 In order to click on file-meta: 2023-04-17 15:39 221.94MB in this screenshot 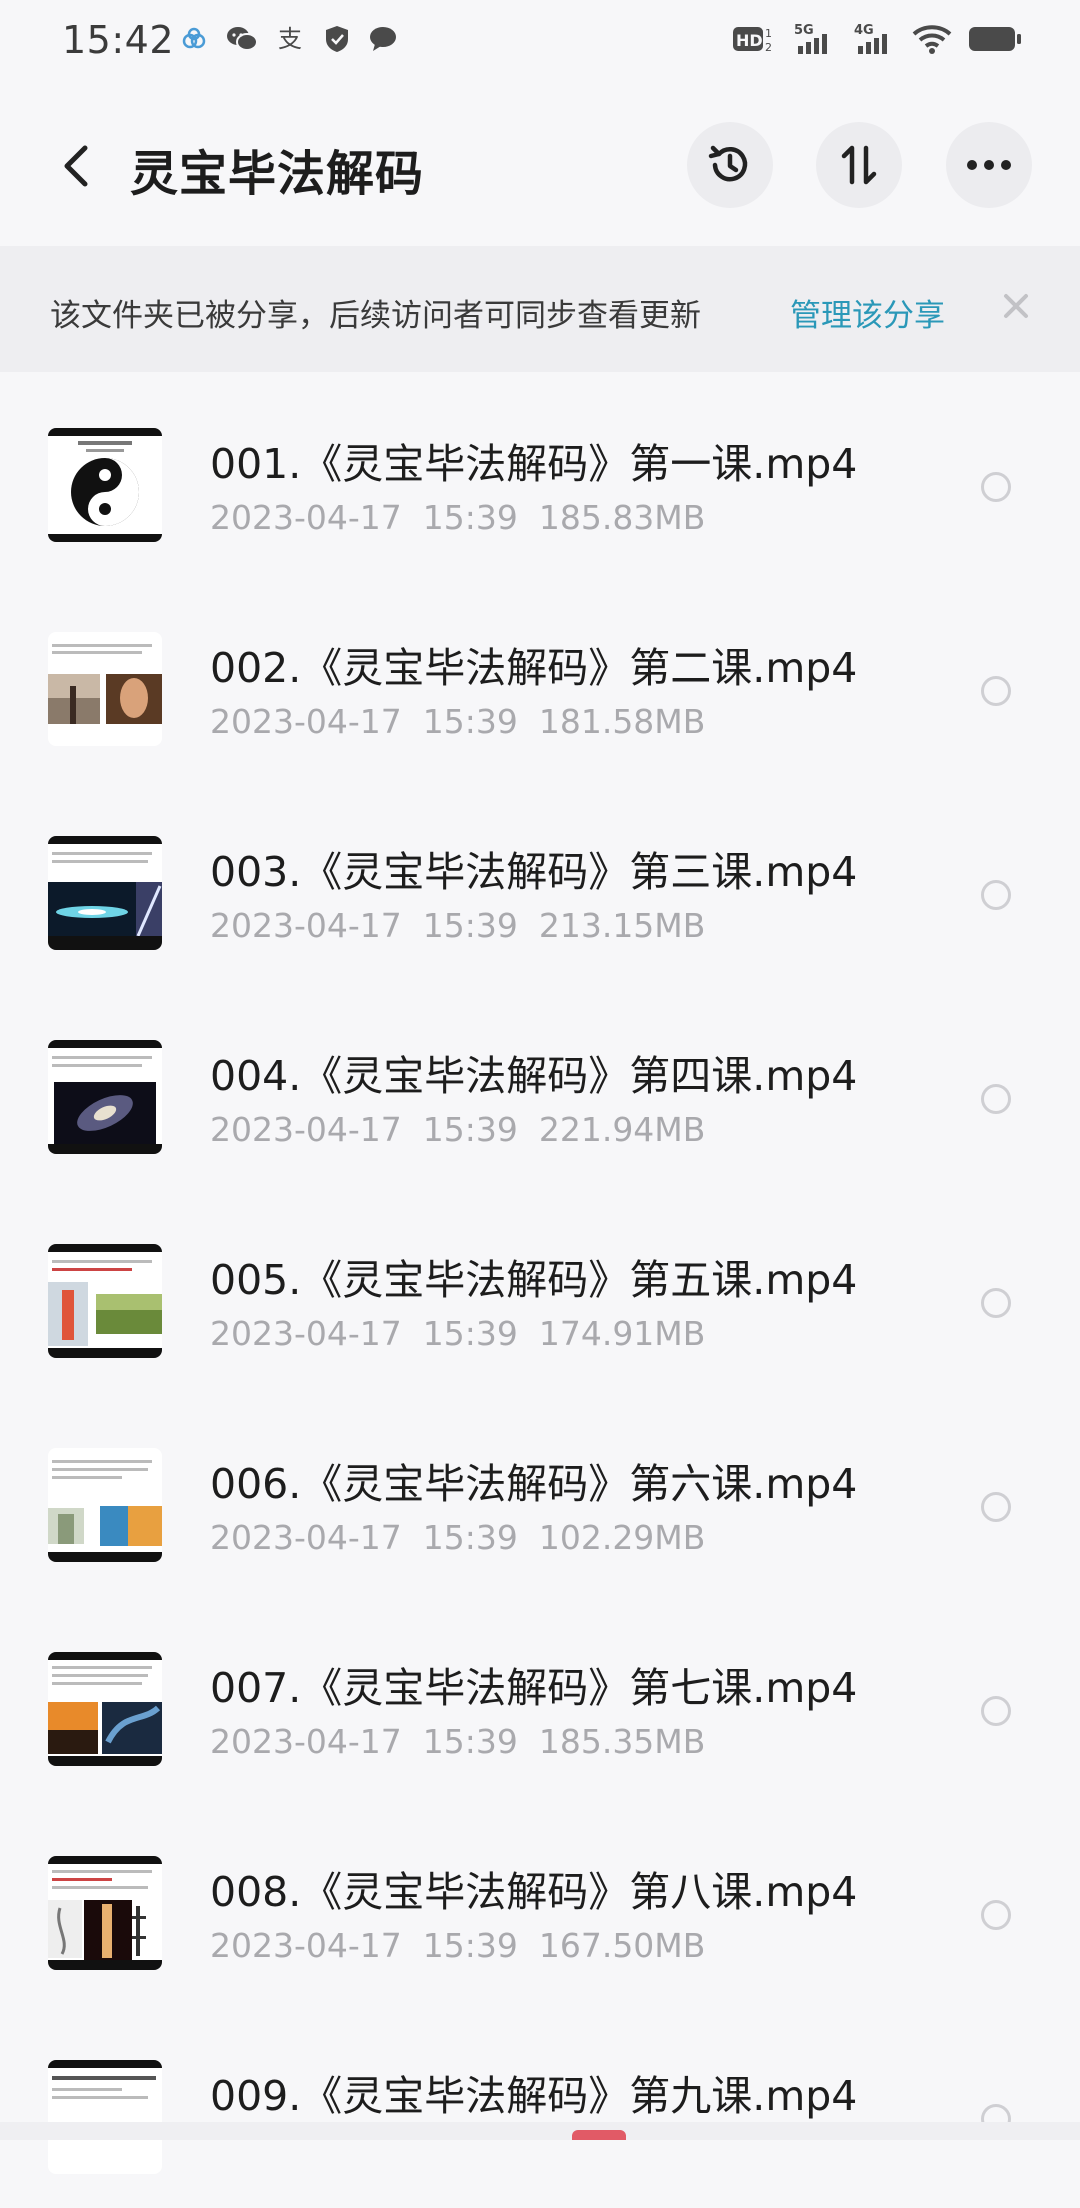, I will do `click(458, 1129)`.